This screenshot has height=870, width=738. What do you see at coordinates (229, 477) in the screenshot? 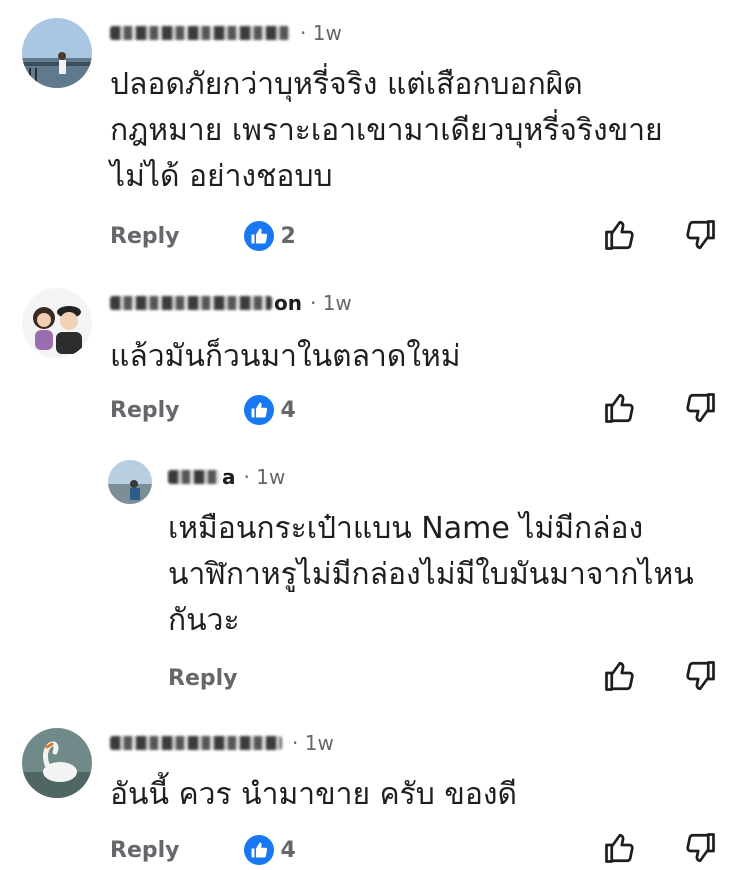
I see `author-name-suffix: a` at bounding box center [229, 477].